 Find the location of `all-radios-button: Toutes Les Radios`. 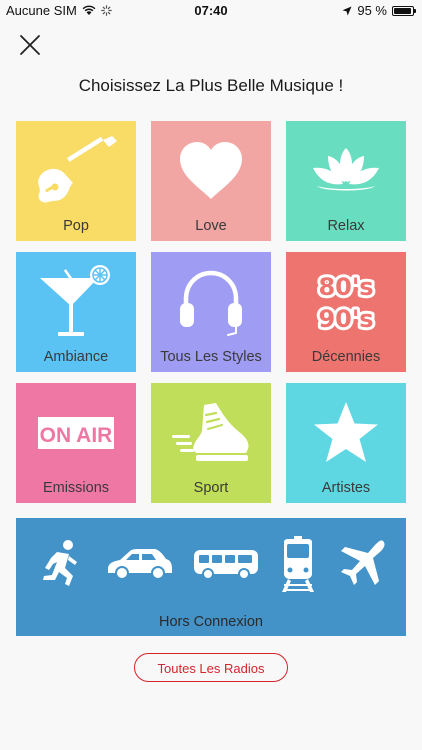

all-radios-button: Toutes Les Radios is located at coordinates (211, 667).